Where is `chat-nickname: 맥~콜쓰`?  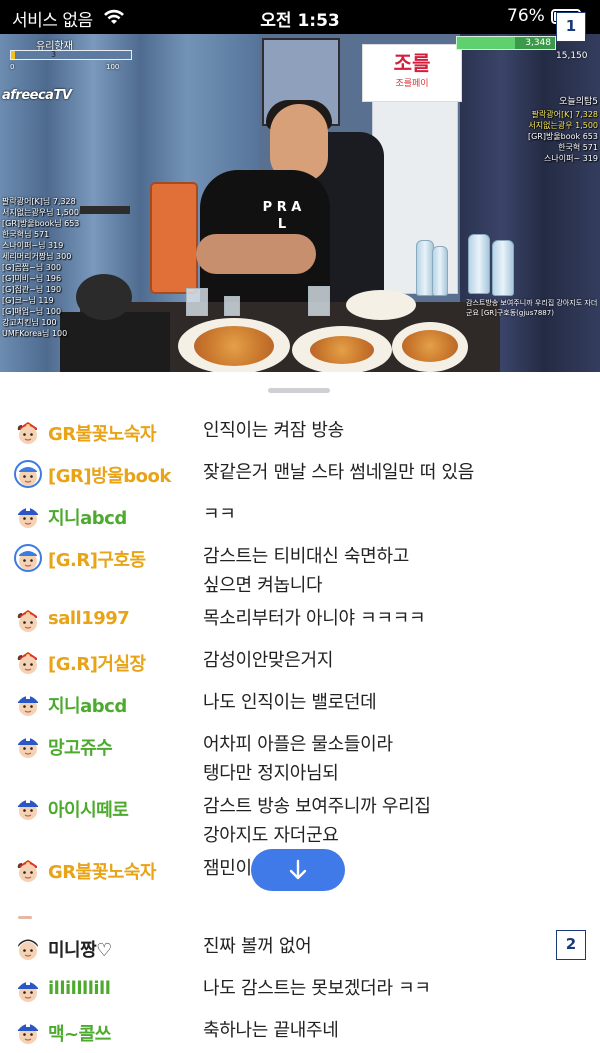 chat-nickname: 맥~콜쓰 is located at coordinates (79, 1033).